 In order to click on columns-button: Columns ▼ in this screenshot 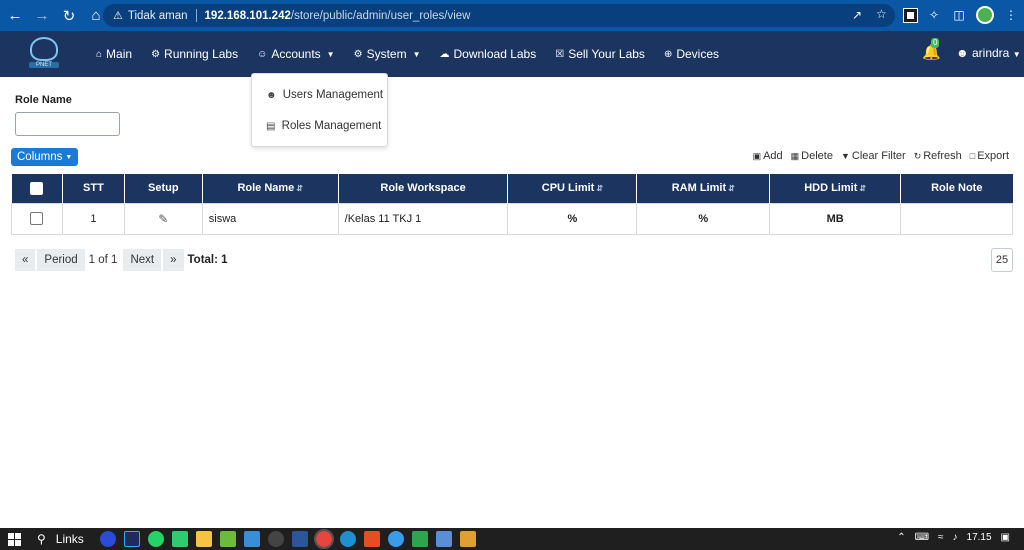, I will do `click(45, 157)`.